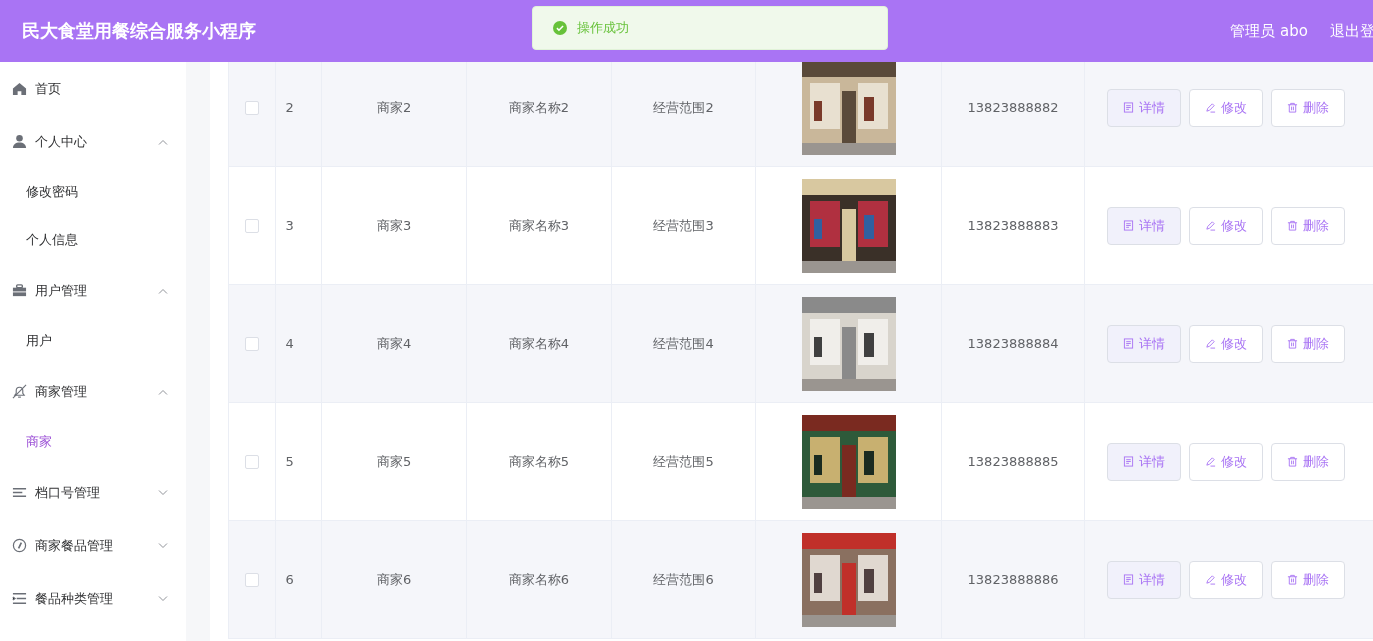  Describe the element at coordinates (19, 290) in the screenshot. I see `briefcase-icon` at that location.